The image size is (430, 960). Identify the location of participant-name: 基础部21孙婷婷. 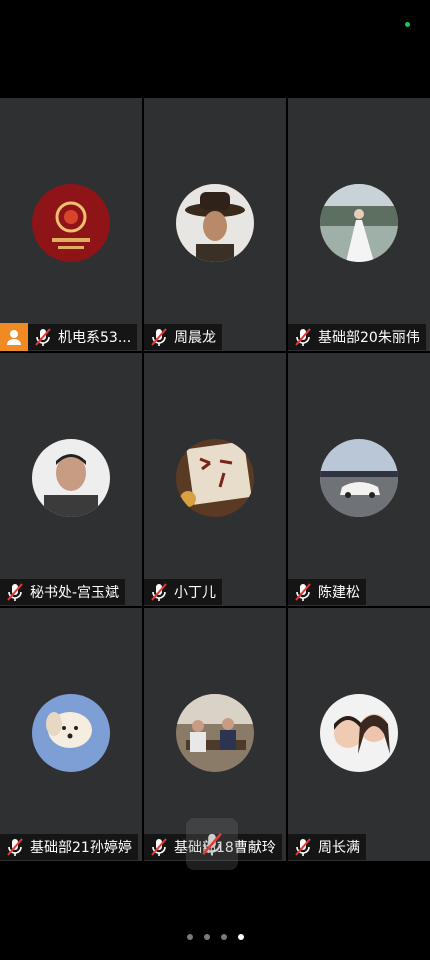
(81, 848).